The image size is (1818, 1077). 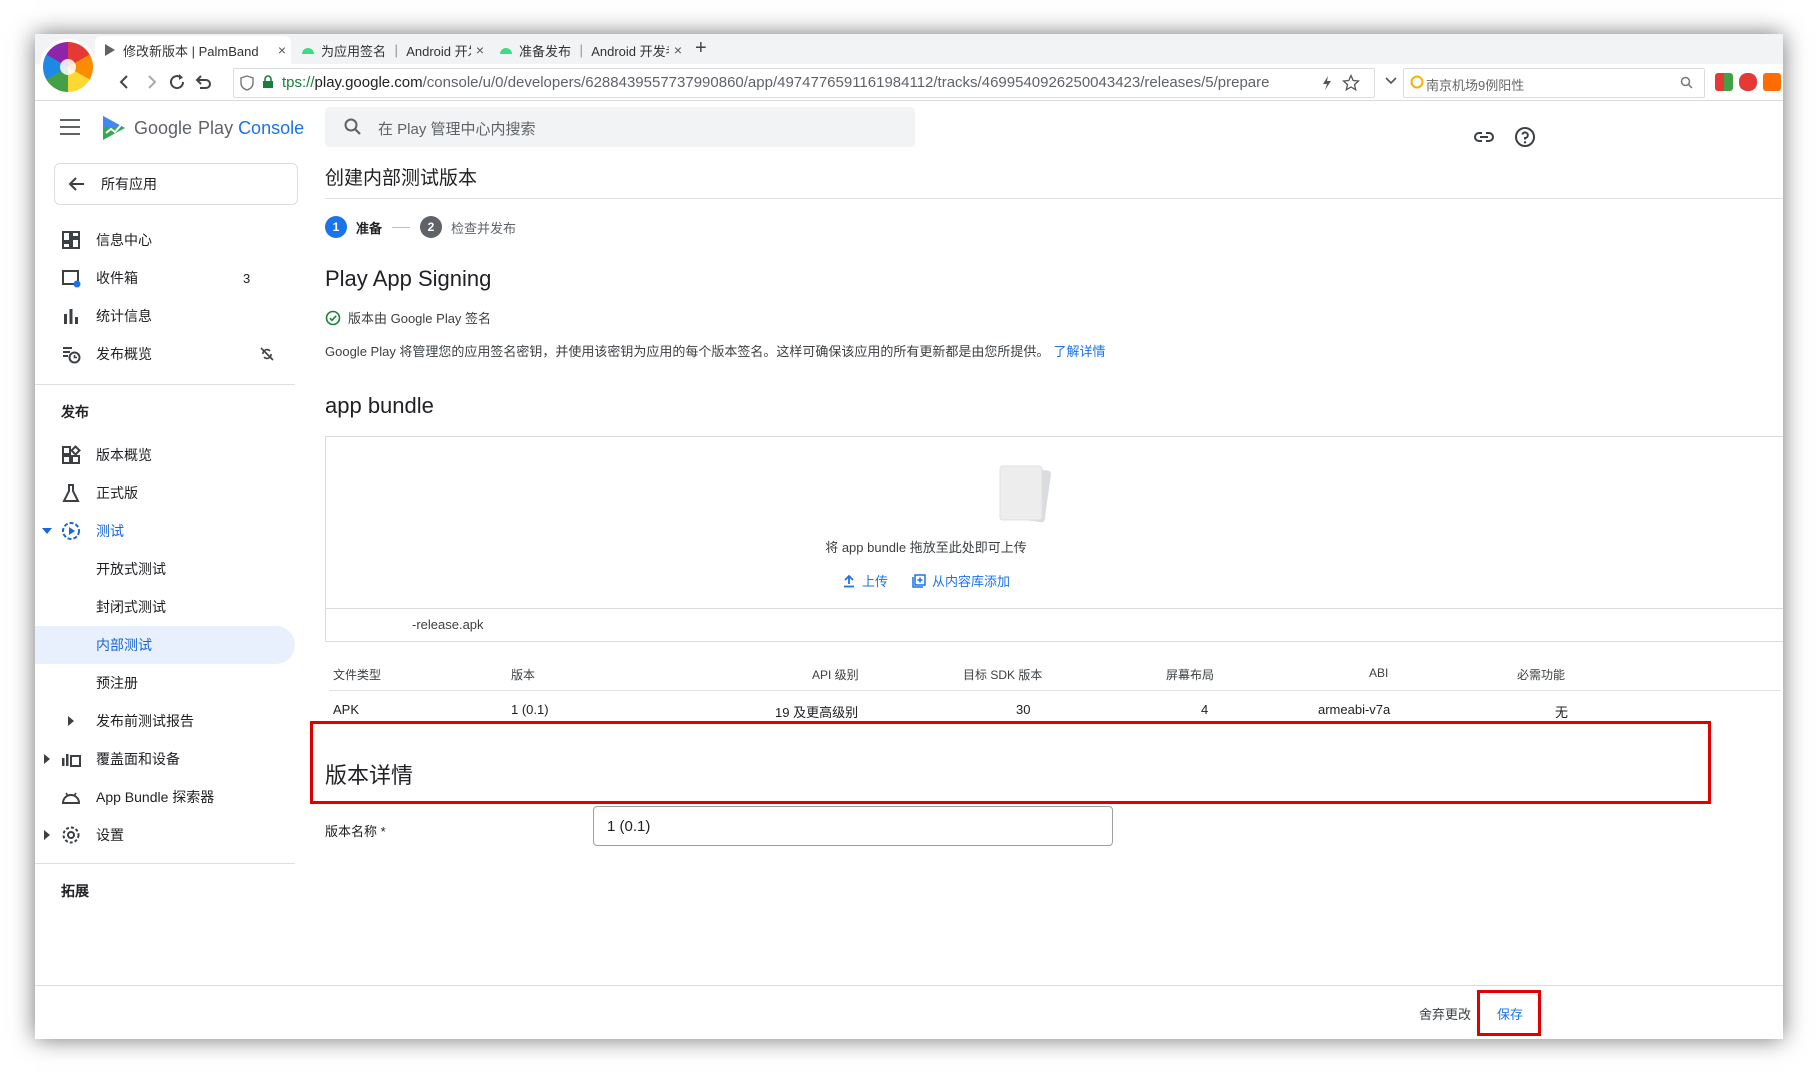 What do you see at coordinates (165, 240) in the screenshot?
I see `sidebar-item-dashboard: 信息中心` at bounding box center [165, 240].